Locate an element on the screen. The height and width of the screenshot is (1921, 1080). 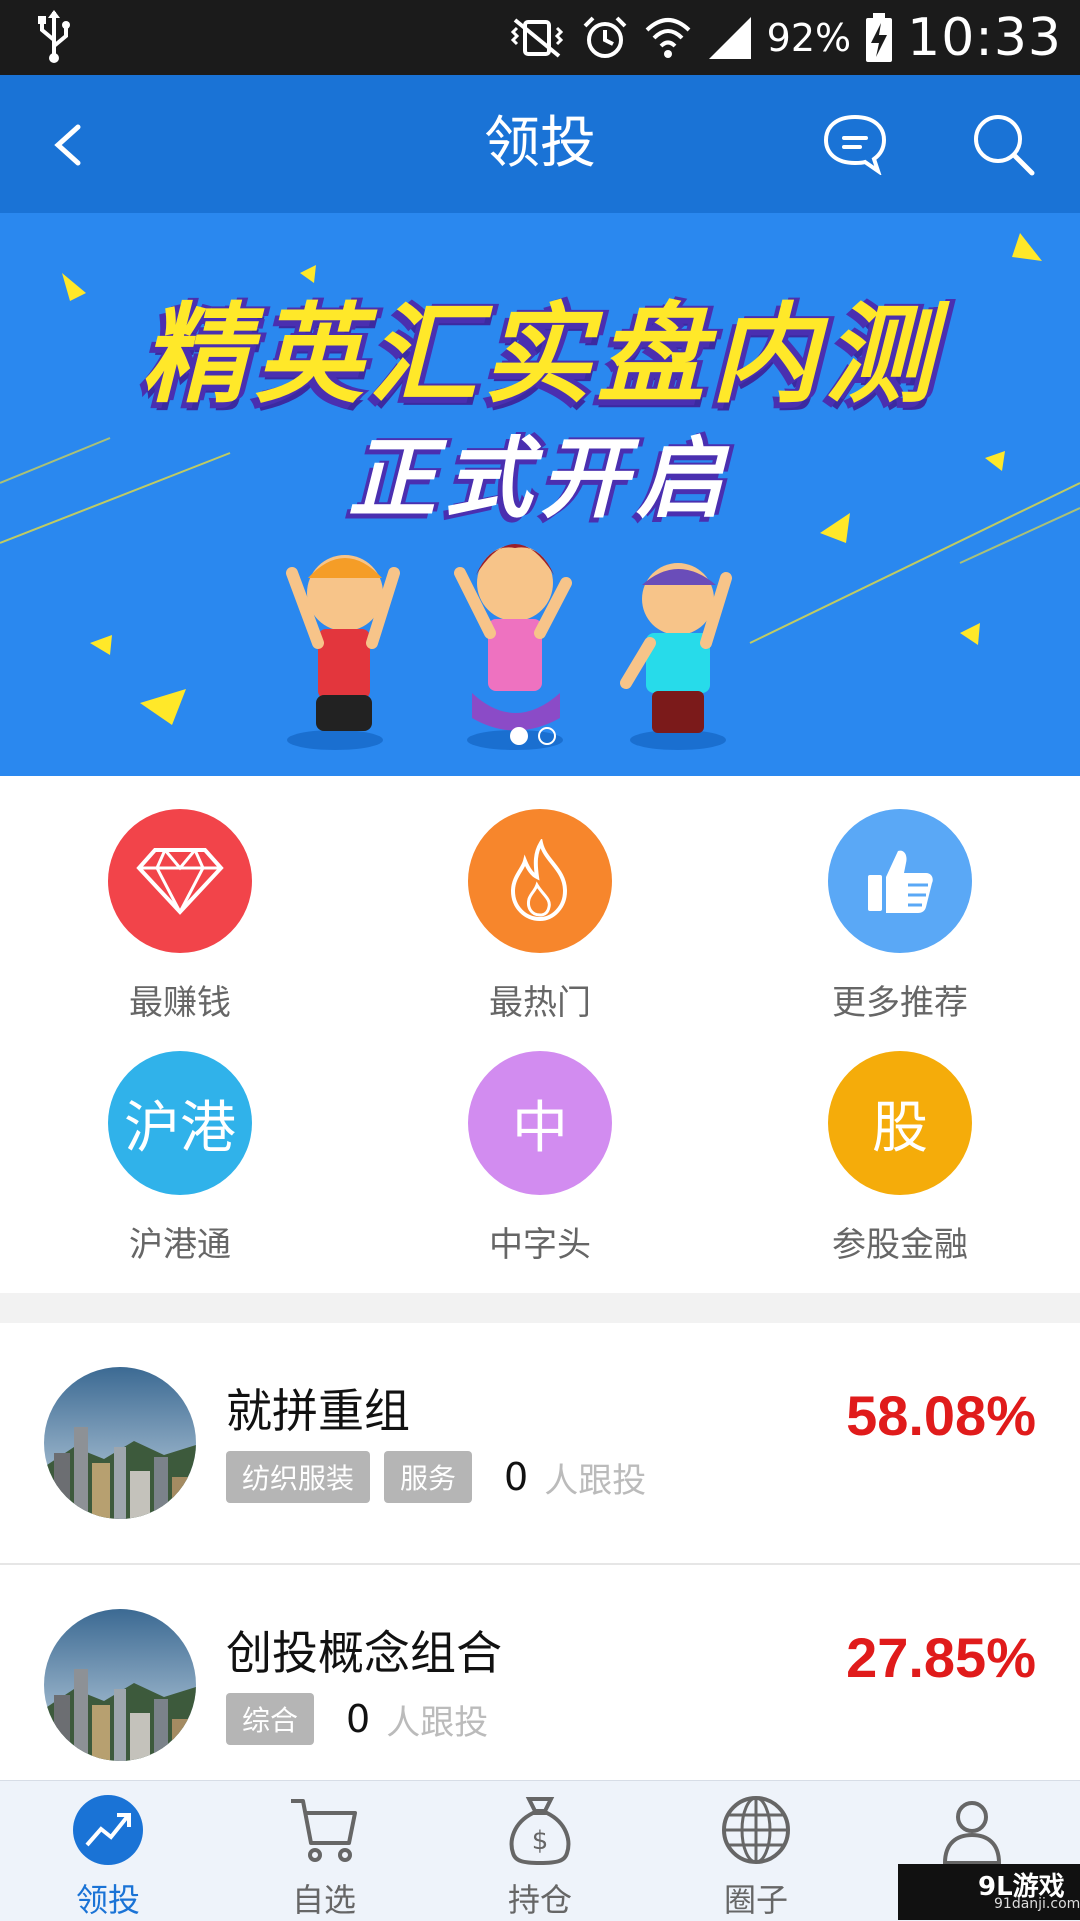
category-more-recommend: 更多推荐 is located at coordinates (900, 899).